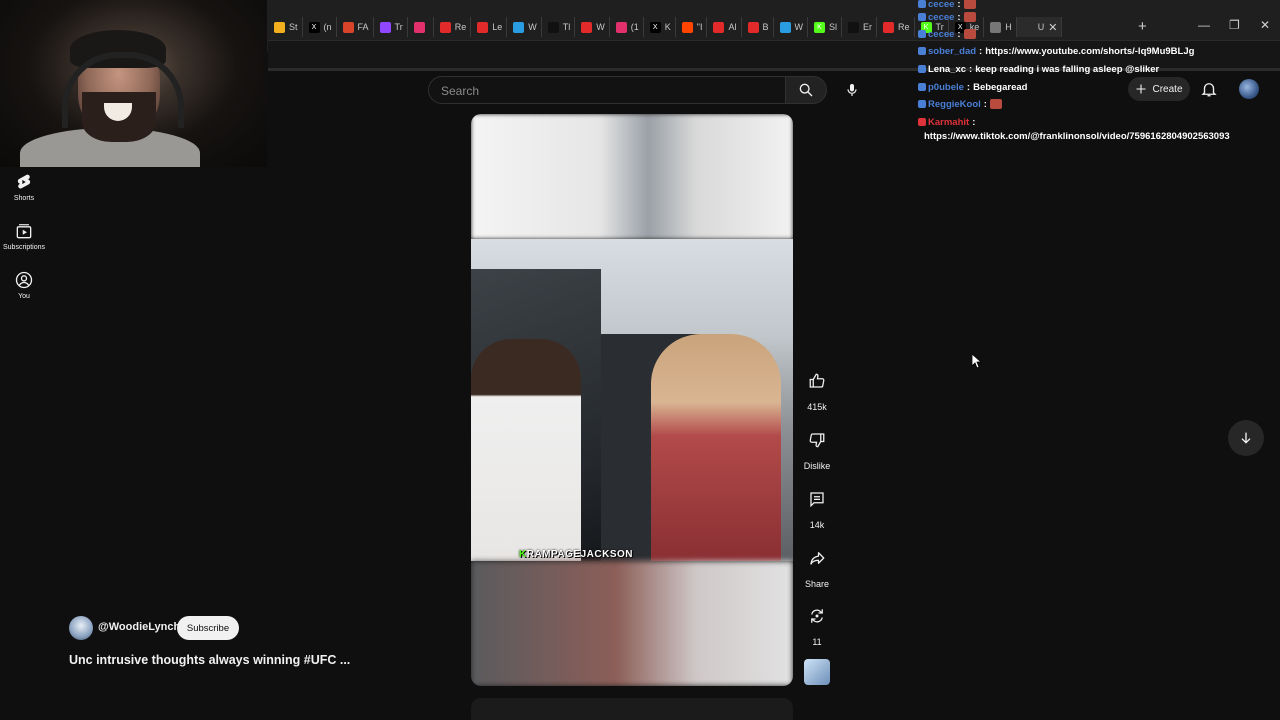 The width and height of the screenshot is (1280, 720). I want to click on browser-tab: Er, so click(860, 27).